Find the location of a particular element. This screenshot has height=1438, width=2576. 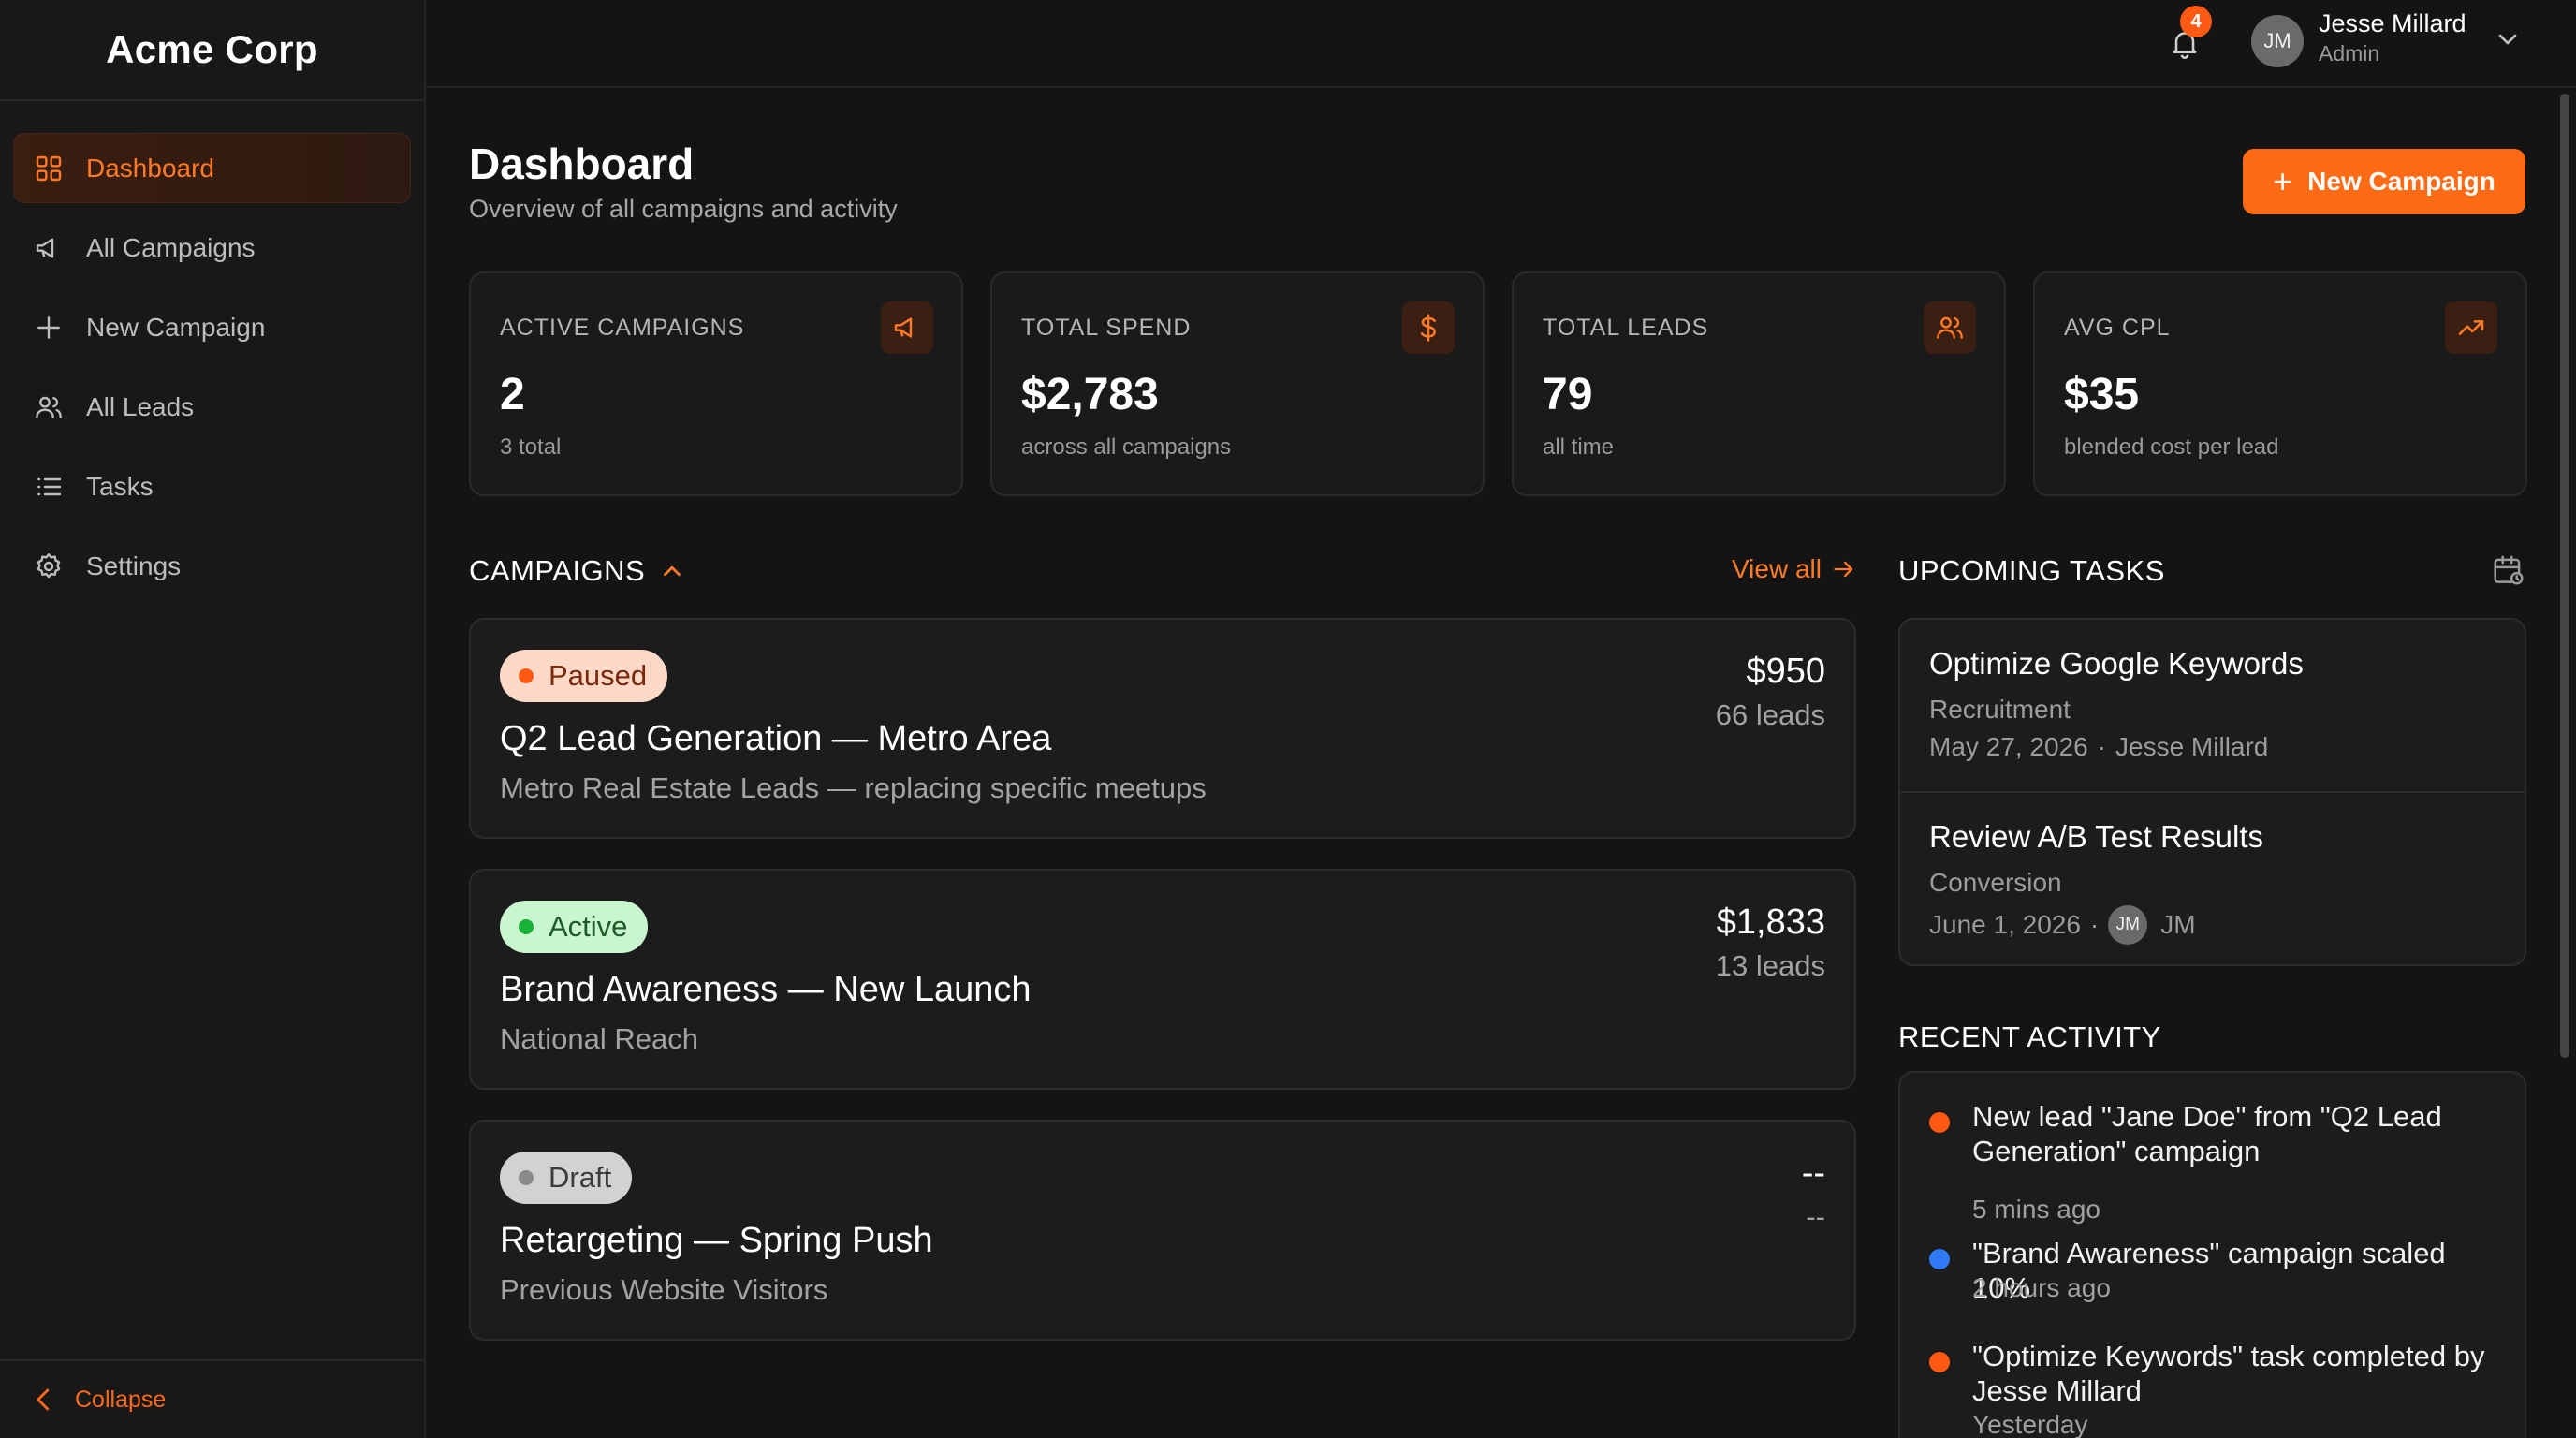

collapse-button: Collapse is located at coordinates (212, 1398).